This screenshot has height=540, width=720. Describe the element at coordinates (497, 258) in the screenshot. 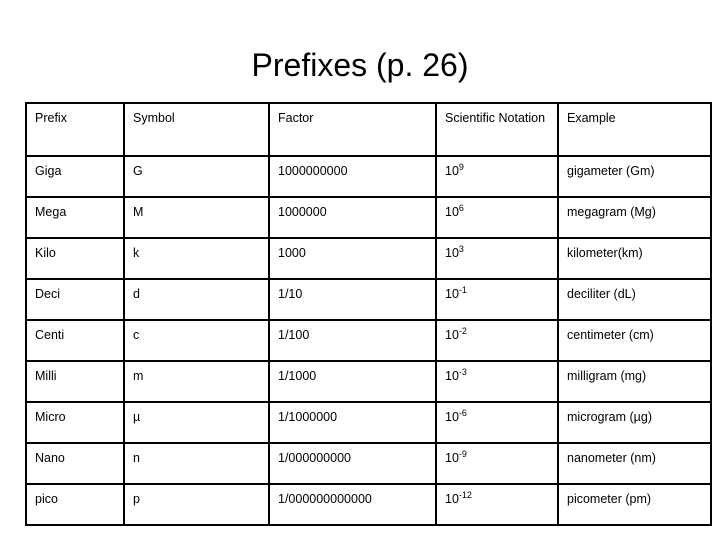

I see `cell-scientific-notation: 103` at that location.